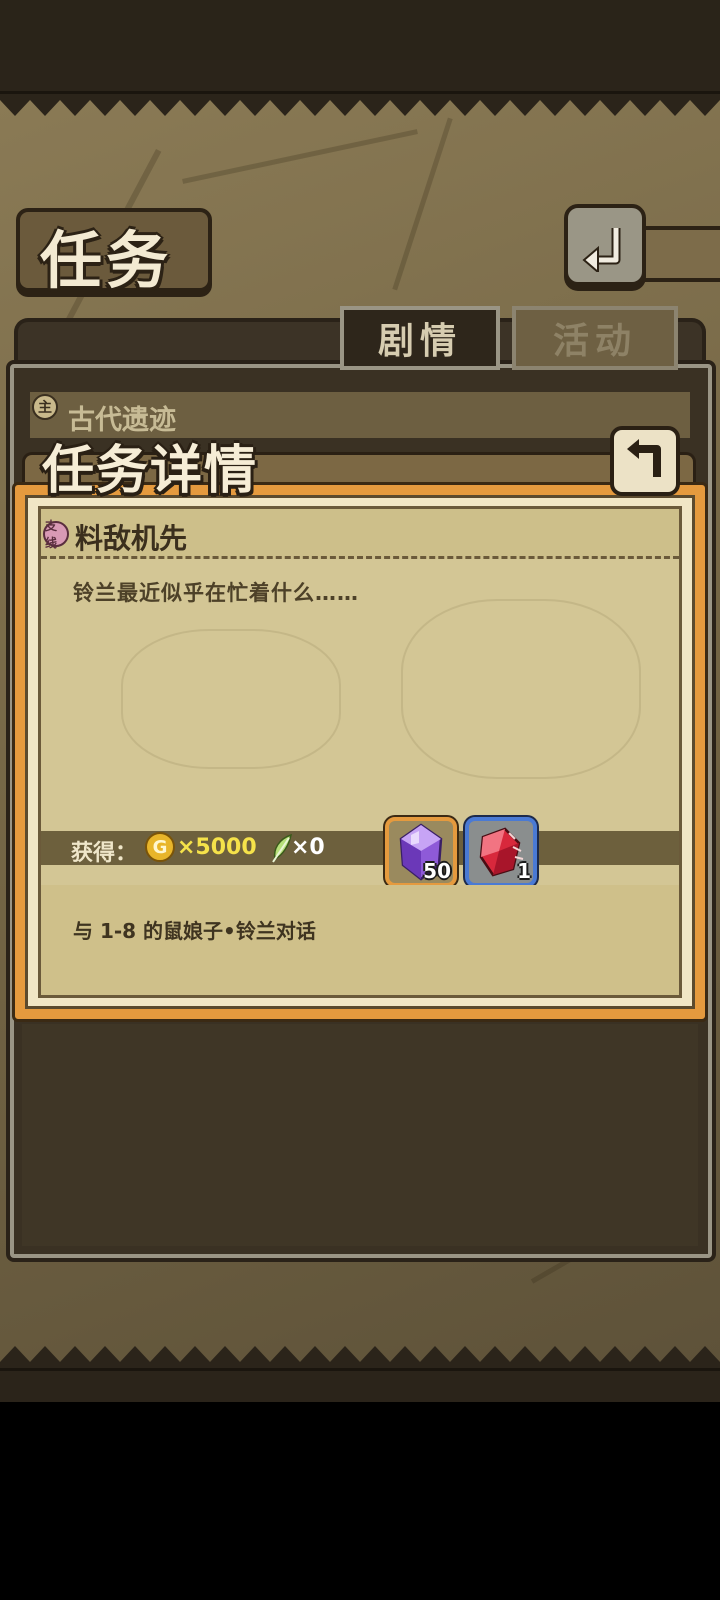 The image size is (720, 1600). I want to click on back-button, so click(605, 245).